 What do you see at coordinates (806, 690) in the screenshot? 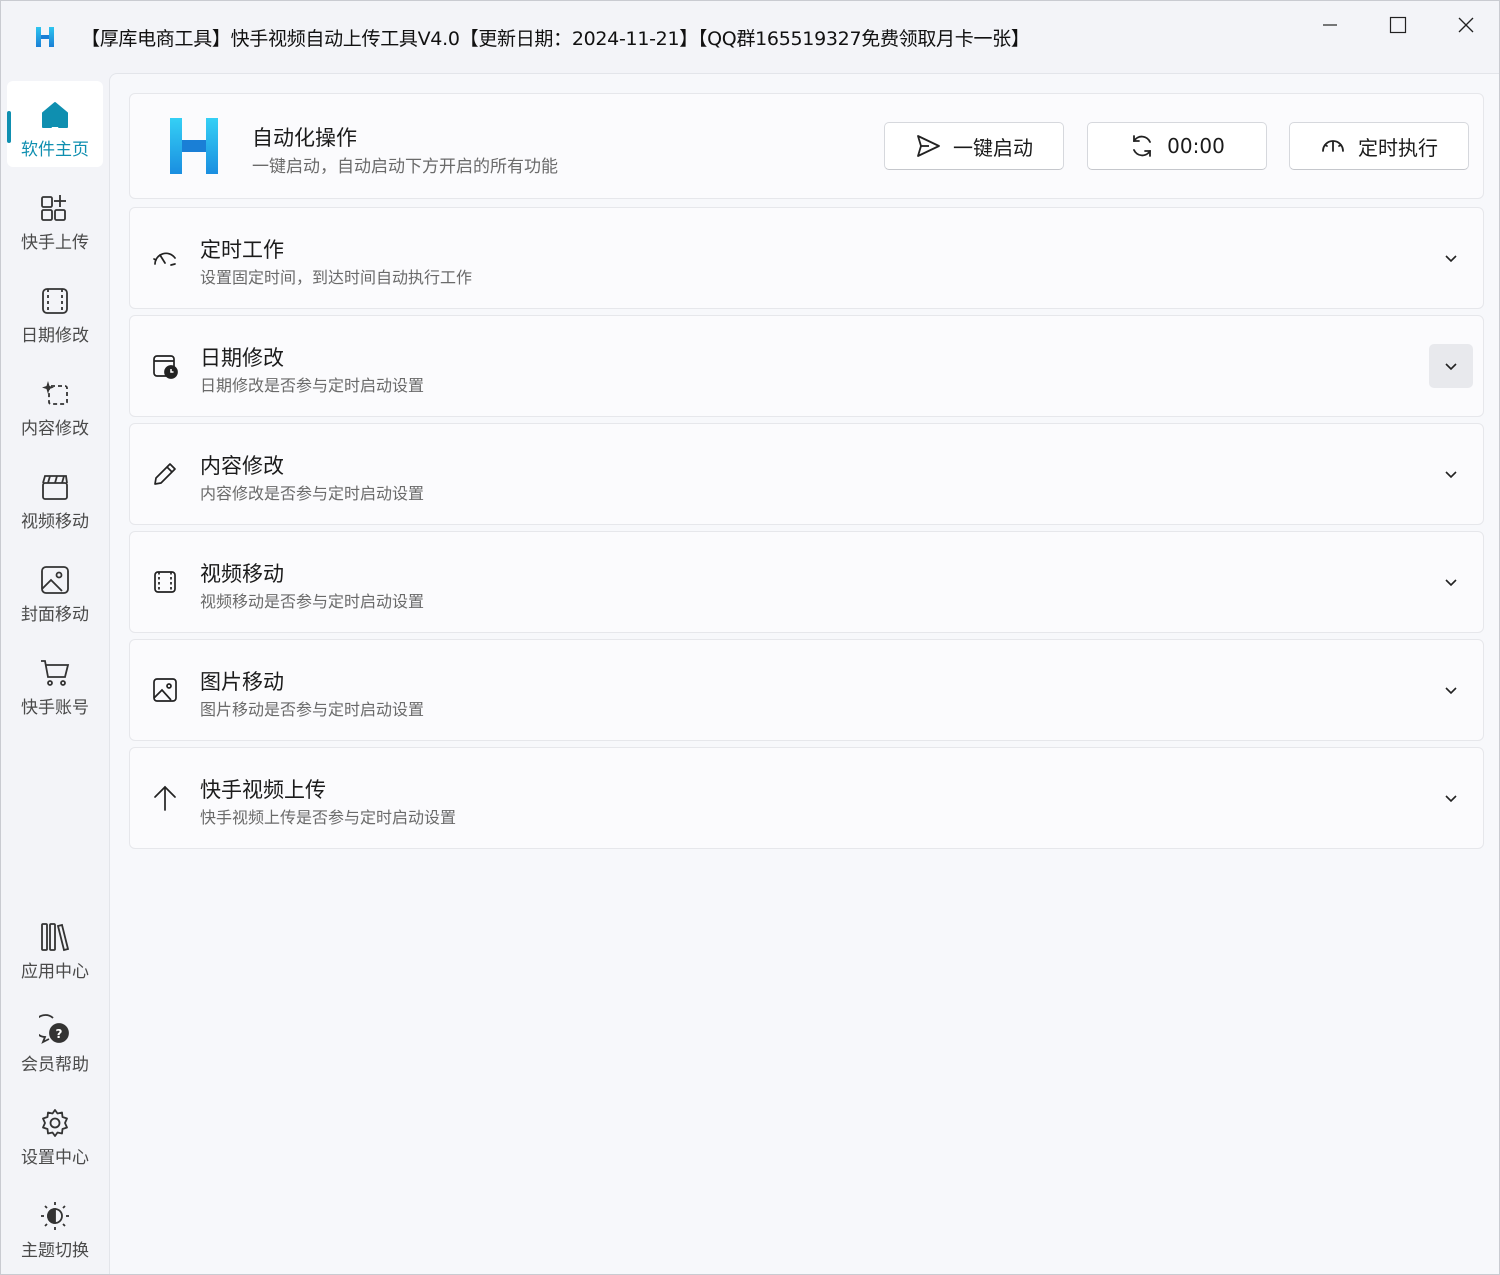
I see `expander-image-move: 图片移动 图片移动是否参与定时启动设置` at bounding box center [806, 690].